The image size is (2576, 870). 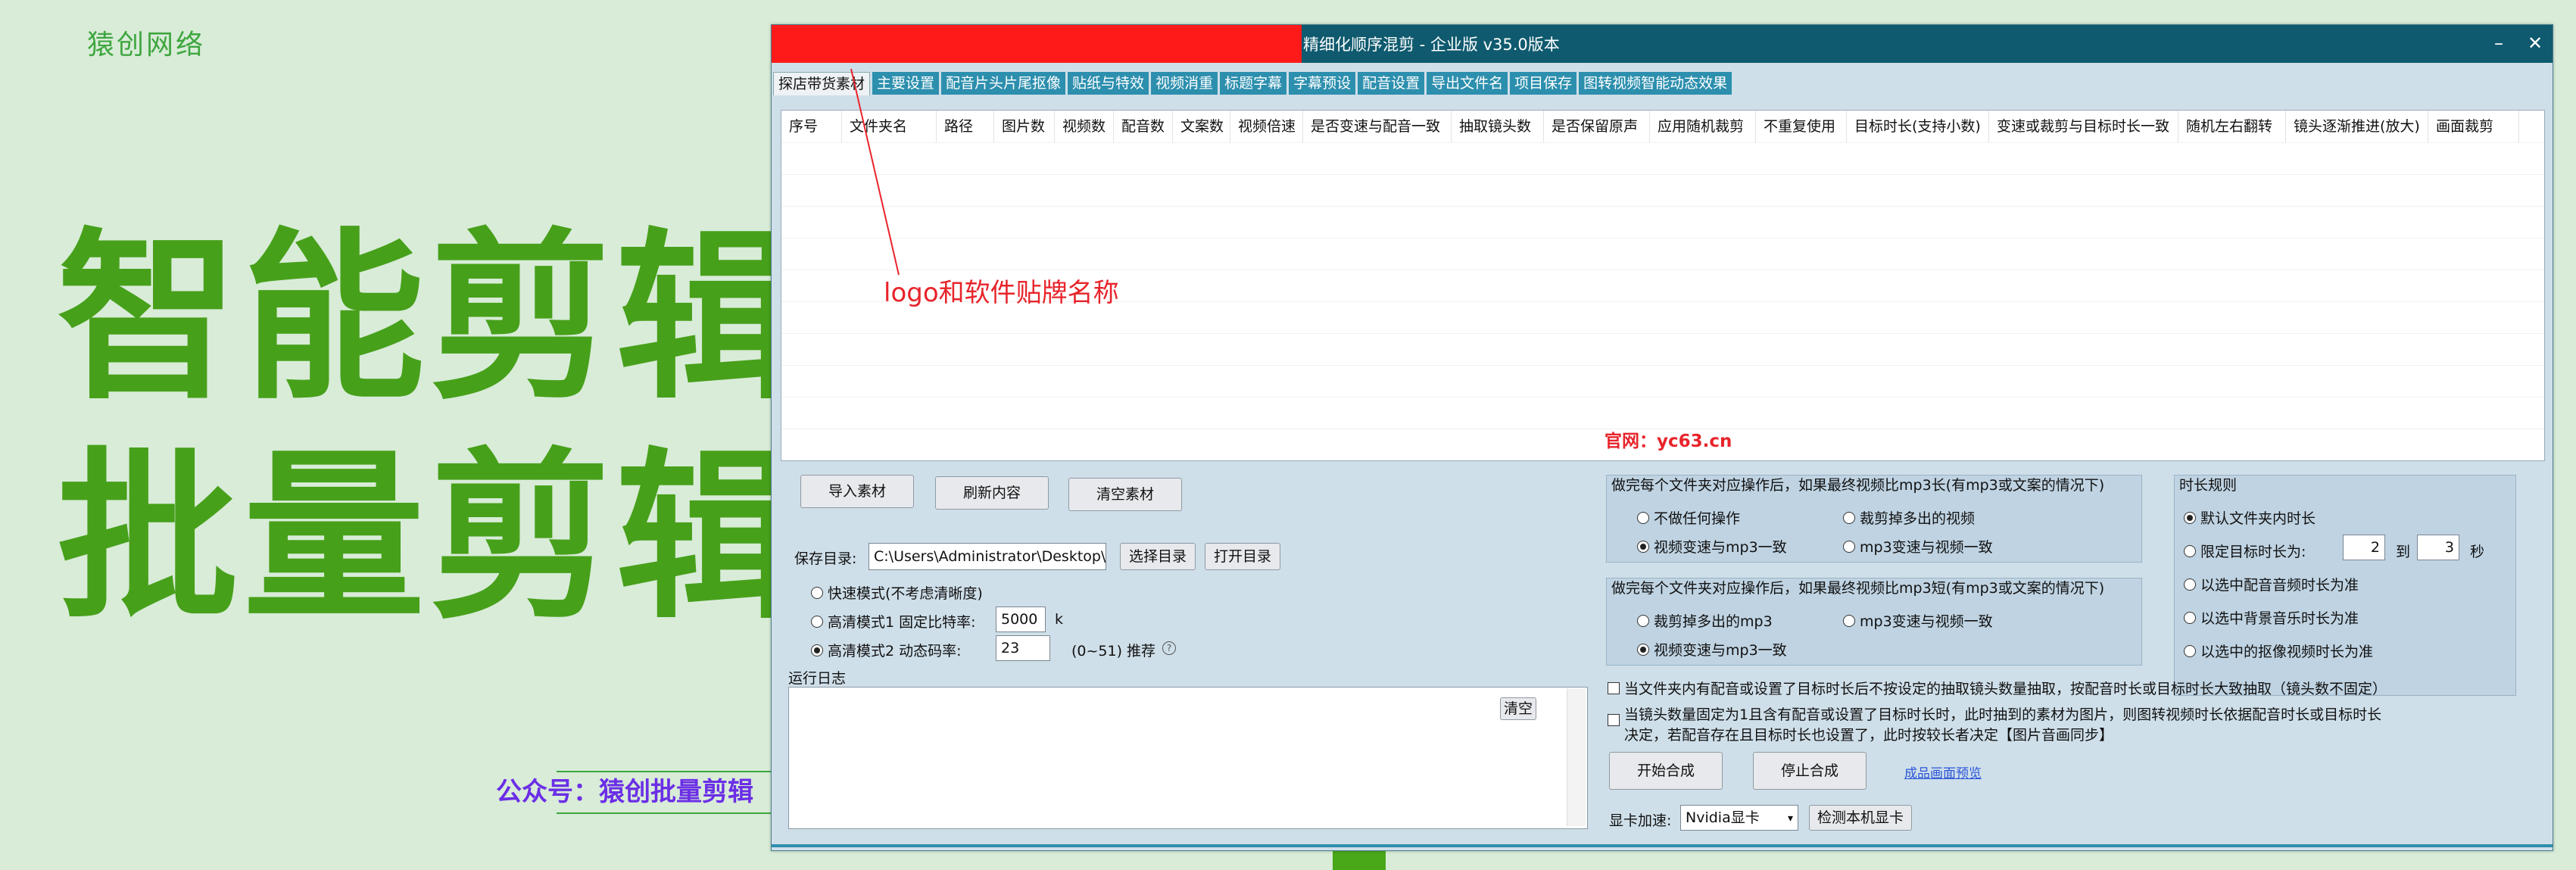 What do you see at coordinates (886, 650) in the screenshot?
I see `hd2-mode-radio: 高清模式2 动态码率:` at bounding box center [886, 650].